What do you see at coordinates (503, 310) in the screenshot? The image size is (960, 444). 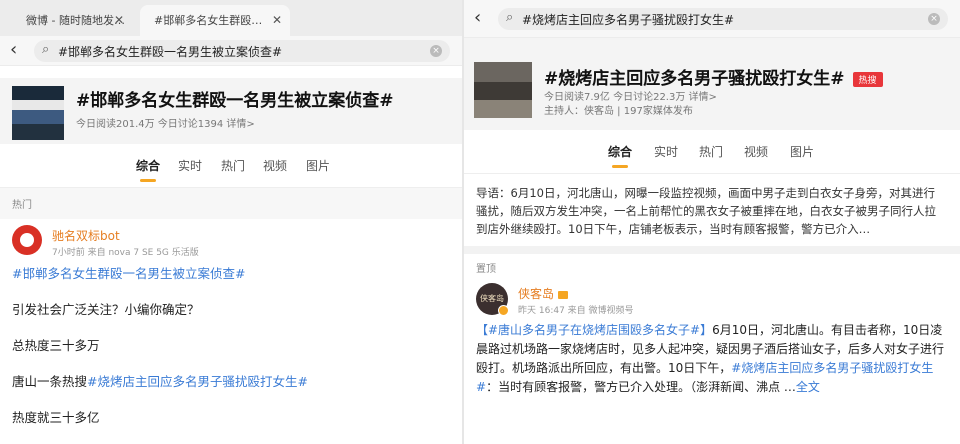 I see `verified-icon` at bounding box center [503, 310].